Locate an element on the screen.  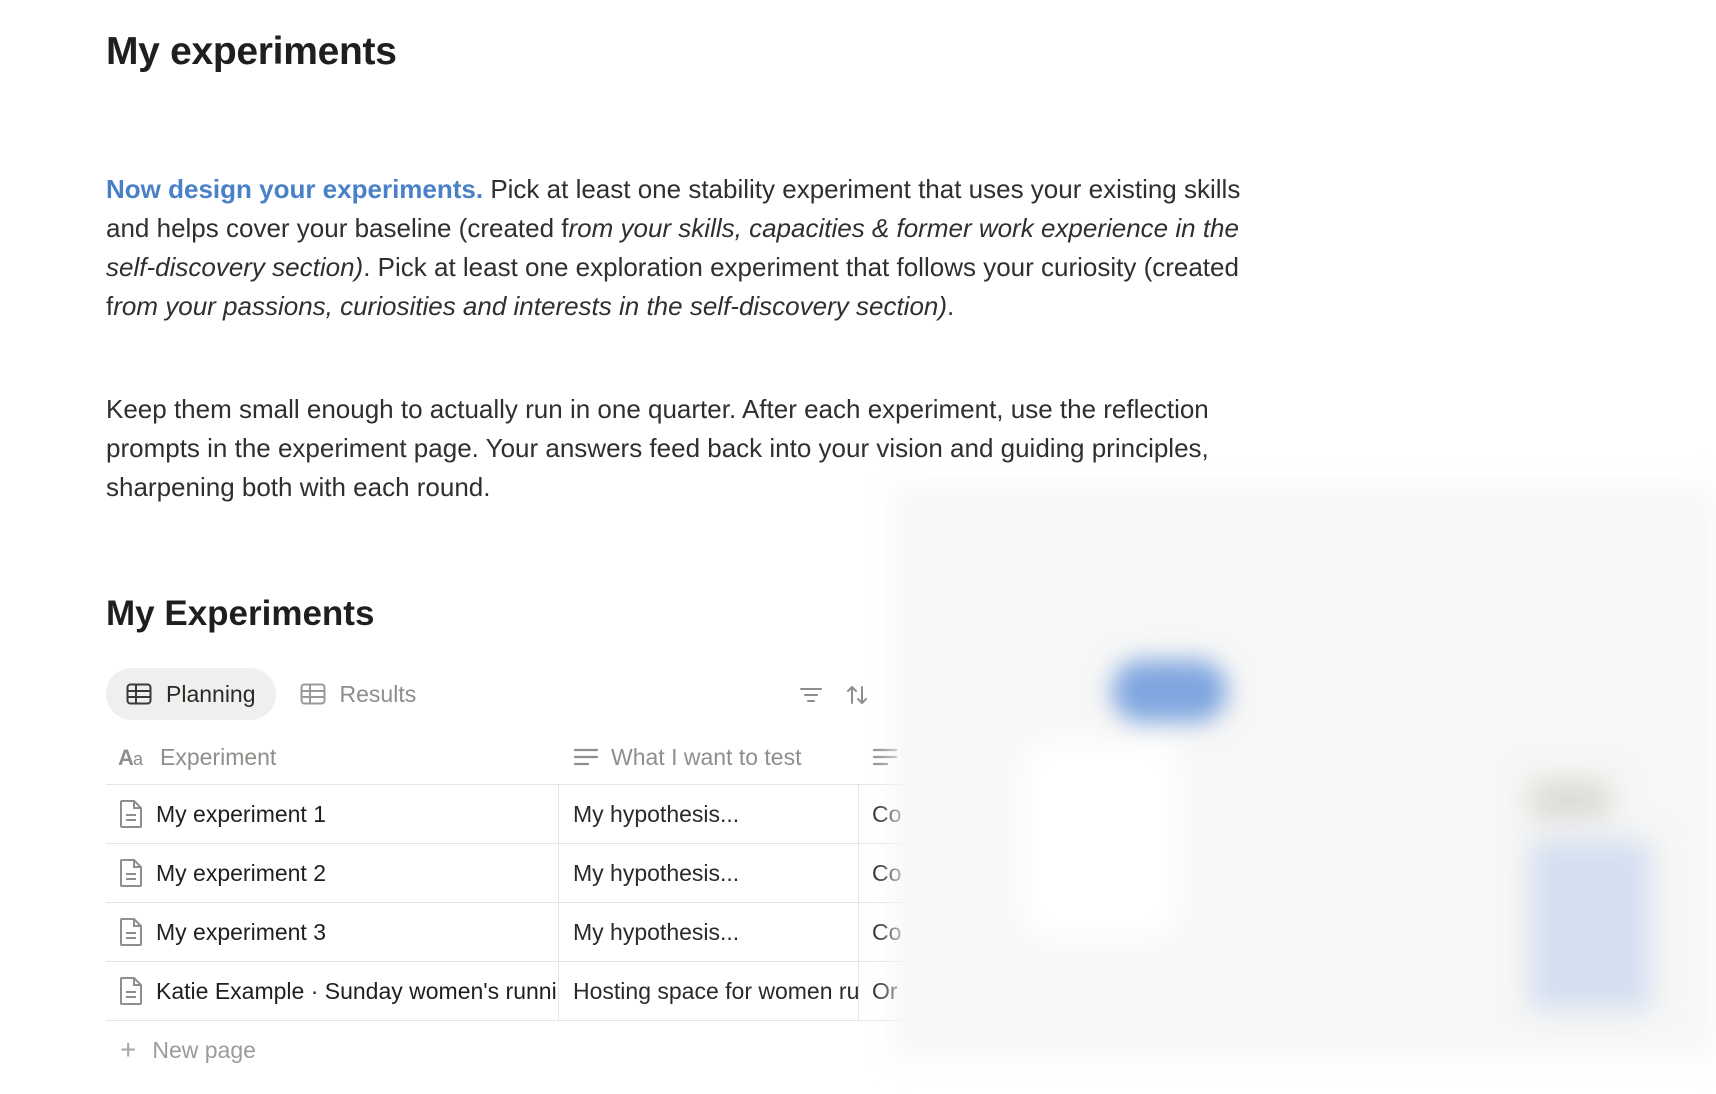
svg-text: A is located at coordinates (126, 757).